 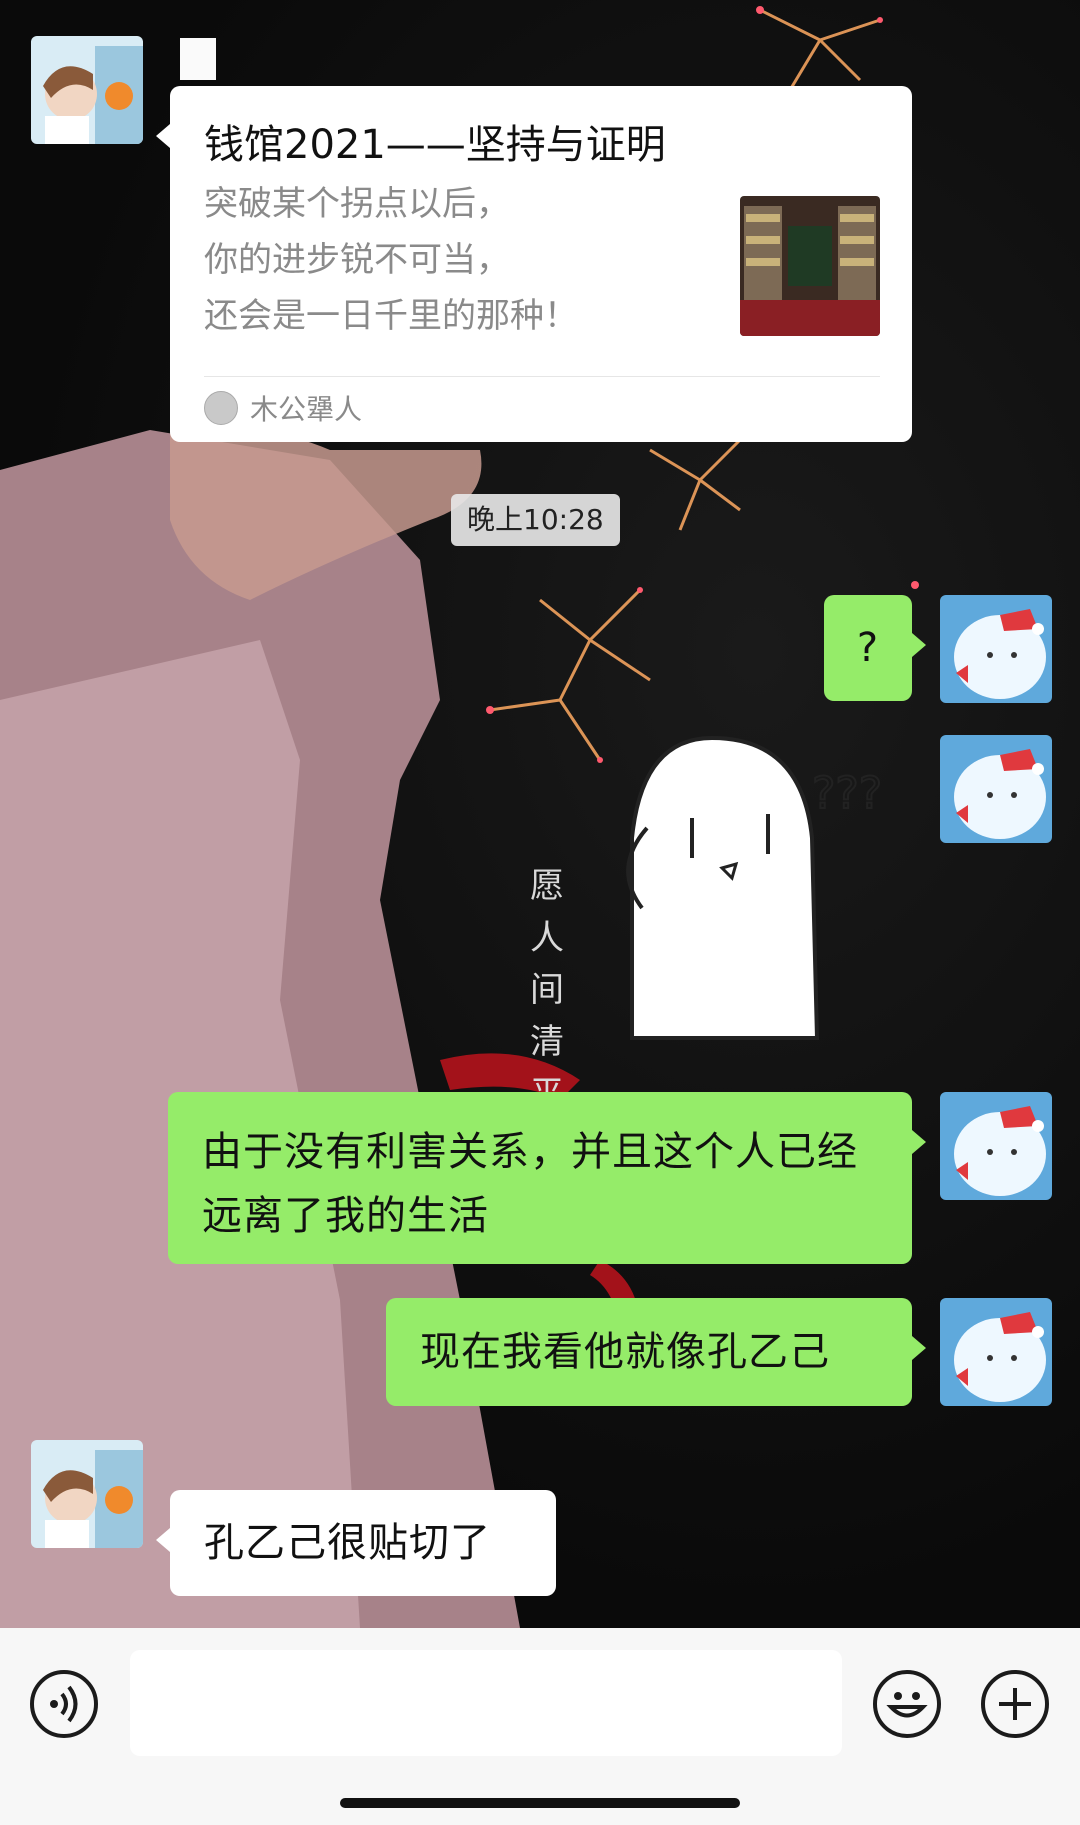 What do you see at coordinates (486, 1703) in the screenshot?
I see `message-input` at bounding box center [486, 1703].